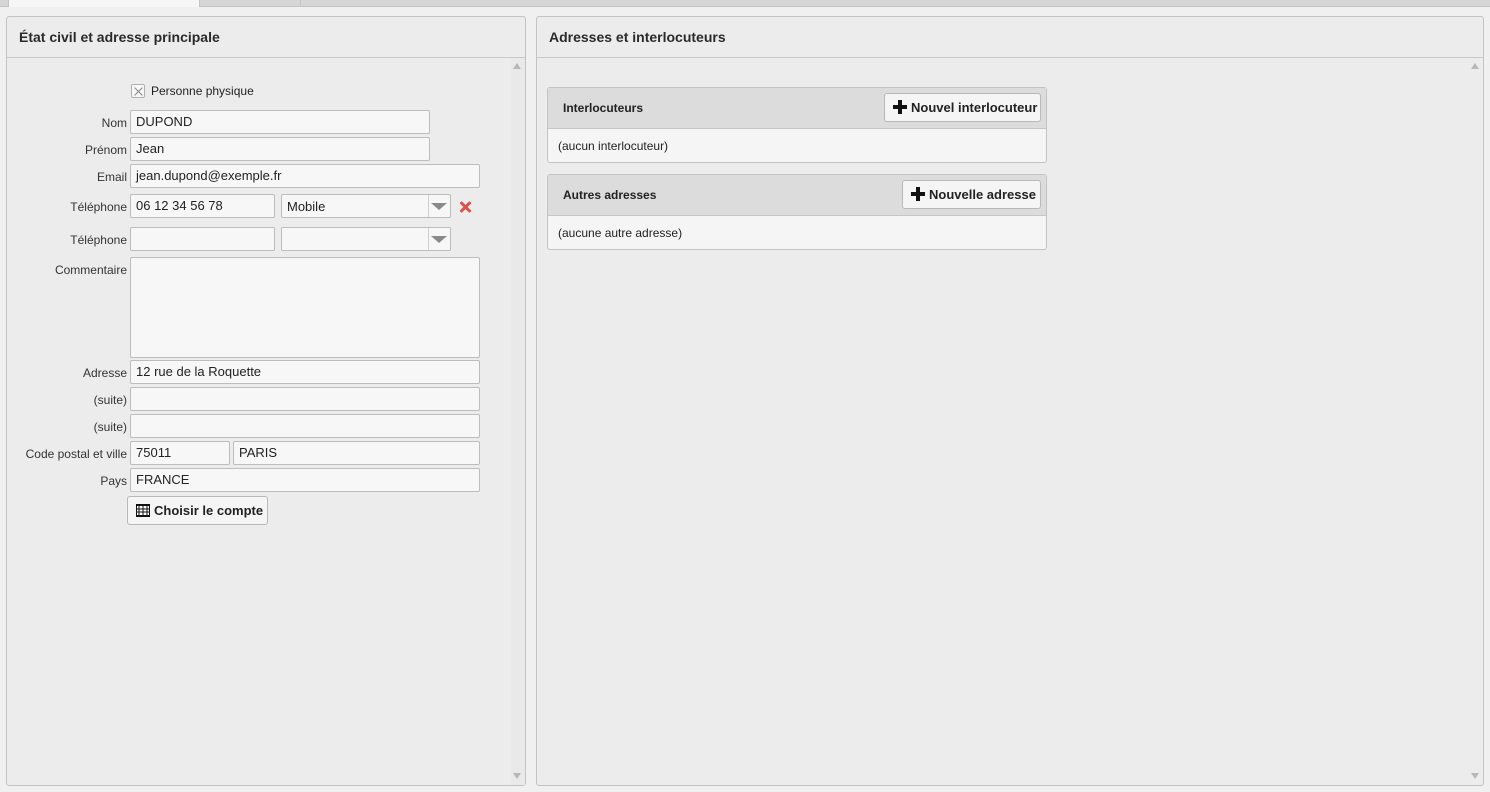 The width and height of the screenshot is (1490, 792). I want to click on choose-account-button: Choisir le compte, so click(197, 510).